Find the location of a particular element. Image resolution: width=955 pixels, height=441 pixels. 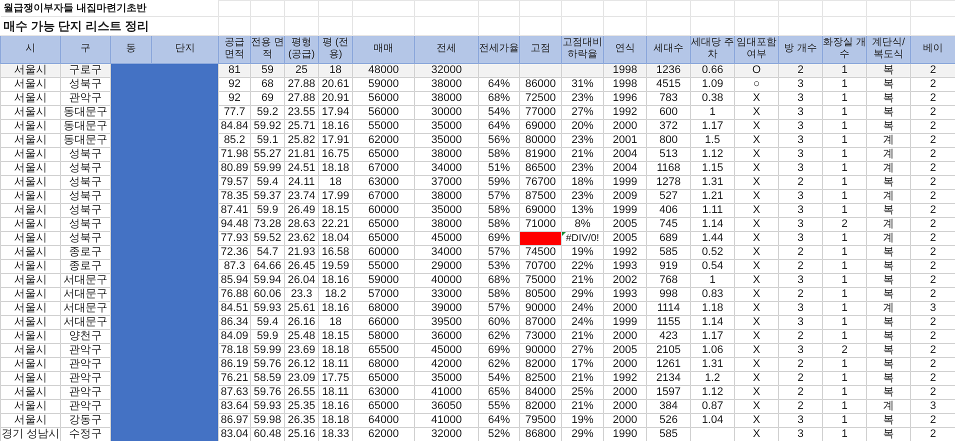

table-cell: 성북구 is located at coordinates (85, 238).